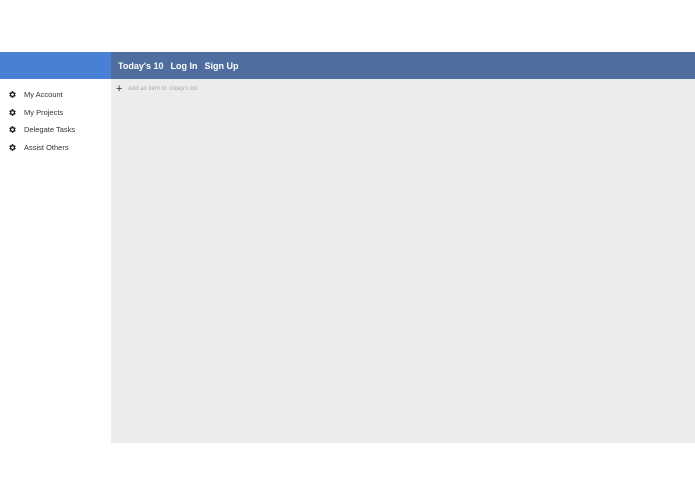 This screenshot has width=695, height=494. What do you see at coordinates (120, 89) in the screenshot?
I see `plus-icon: +` at bounding box center [120, 89].